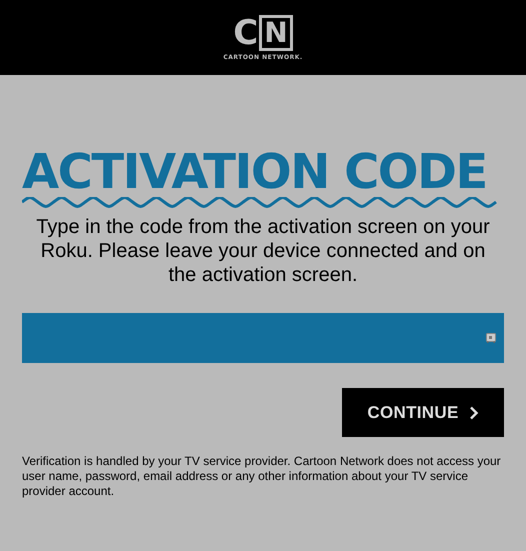  What do you see at coordinates (423, 412) in the screenshot?
I see `continue-button: CONTINUE` at bounding box center [423, 412].